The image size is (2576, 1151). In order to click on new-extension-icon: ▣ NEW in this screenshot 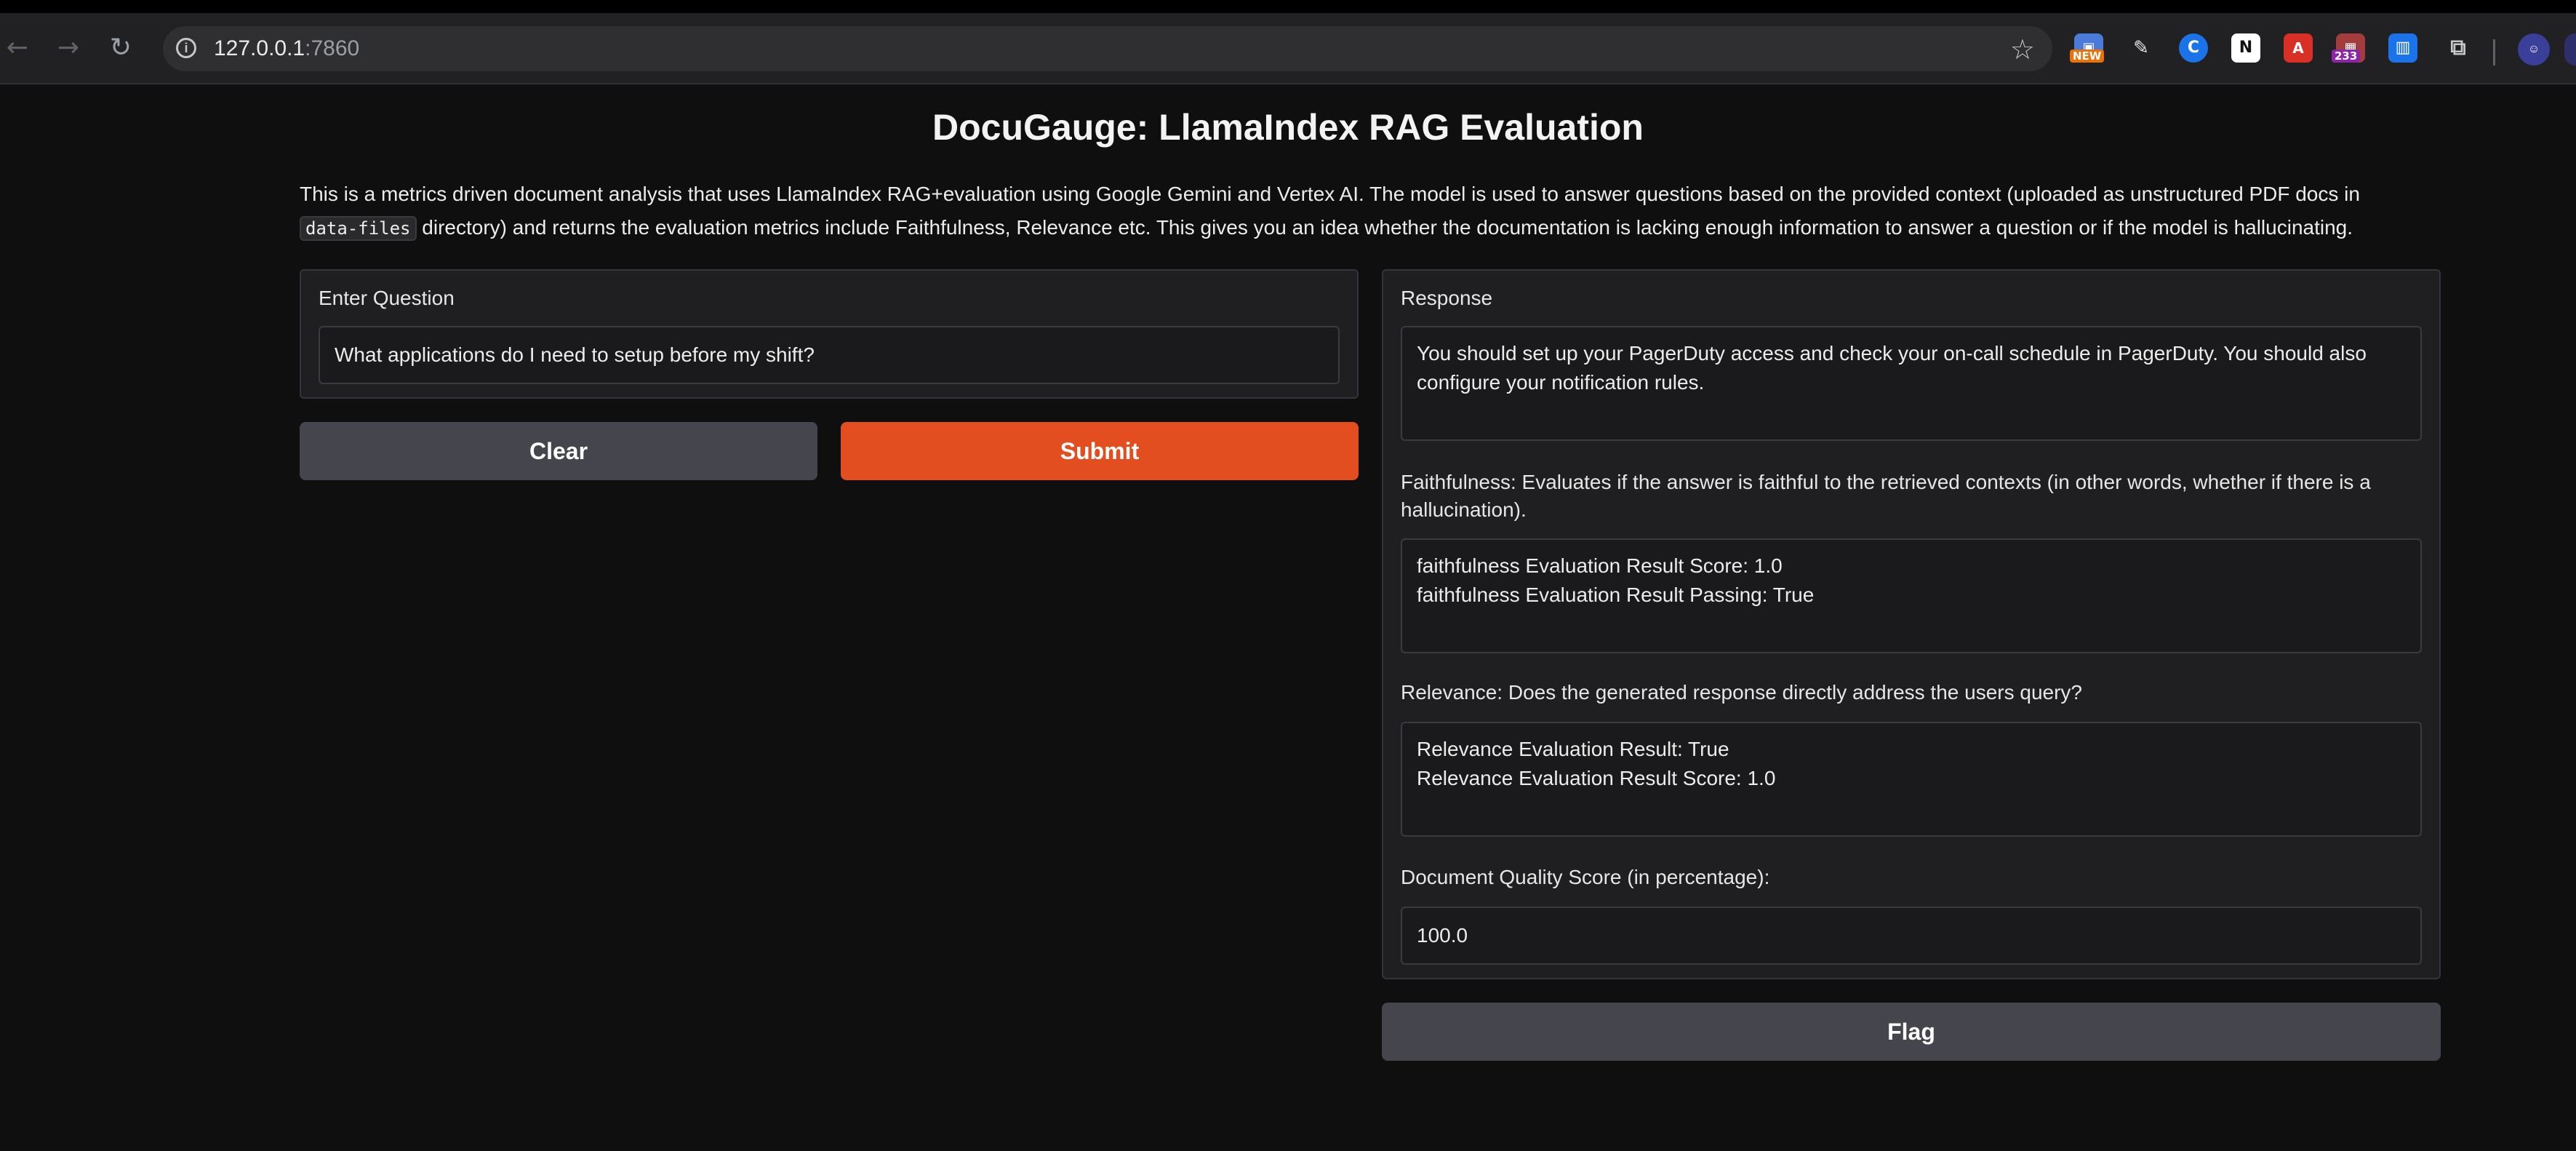, I will do `click(2087, 48)`.